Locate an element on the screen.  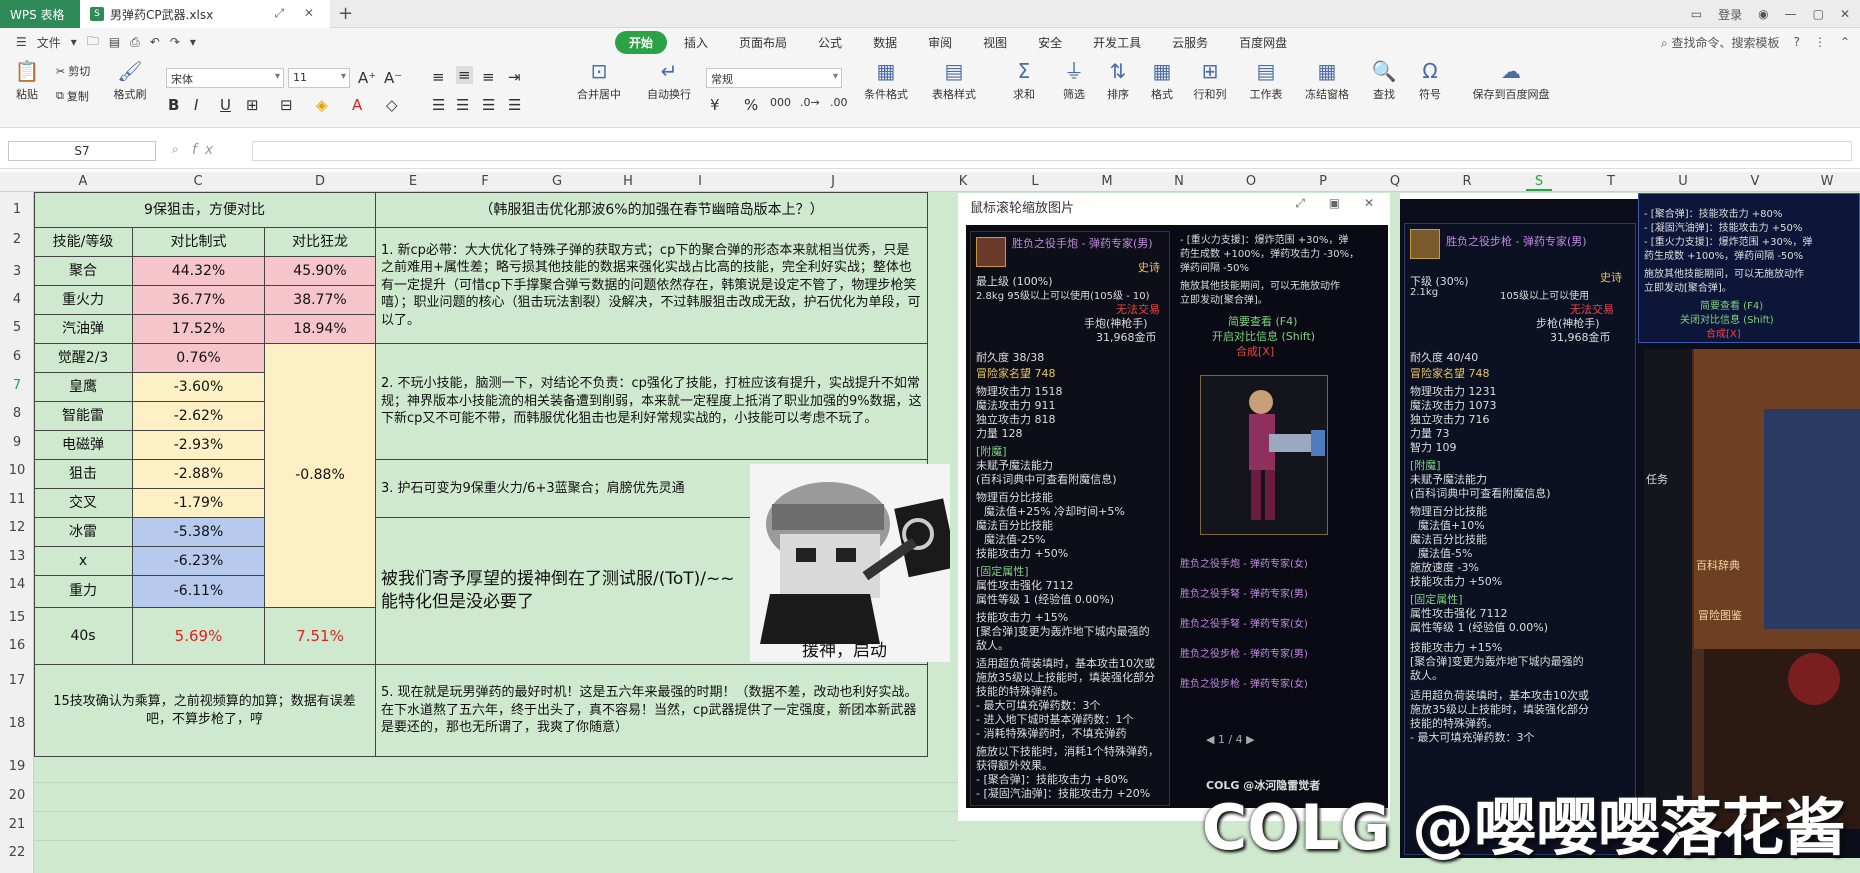
row-num: 5 is located at coordinates (17, 327).